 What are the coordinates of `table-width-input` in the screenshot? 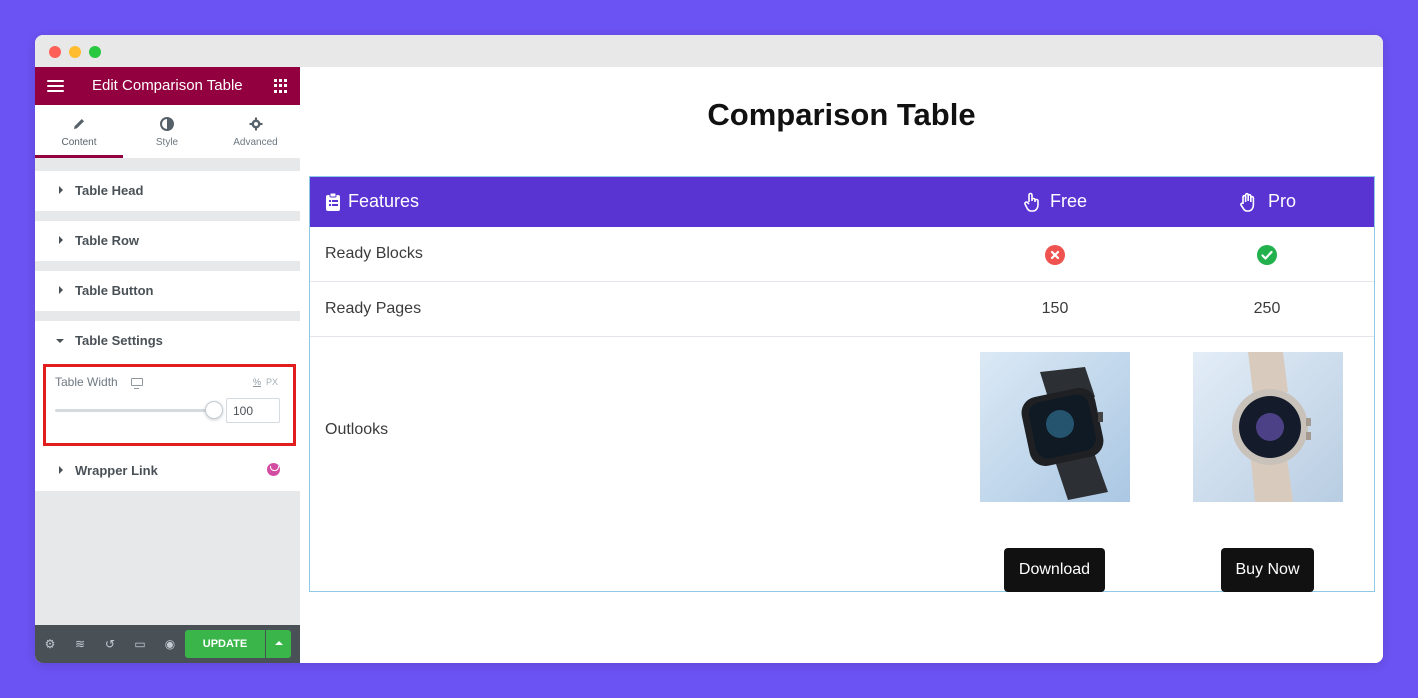 It's located at (253, 410).